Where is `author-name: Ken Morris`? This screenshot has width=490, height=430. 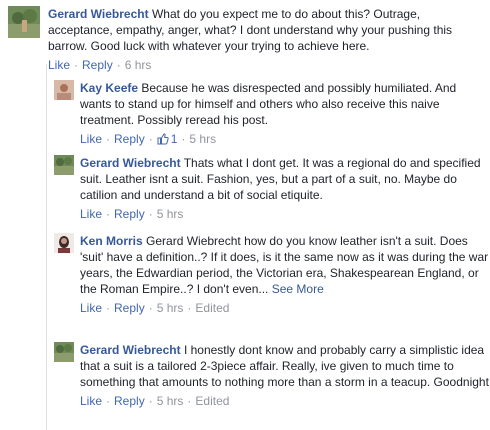 author-name: Ken Morris is located at coordinates (111, 241).